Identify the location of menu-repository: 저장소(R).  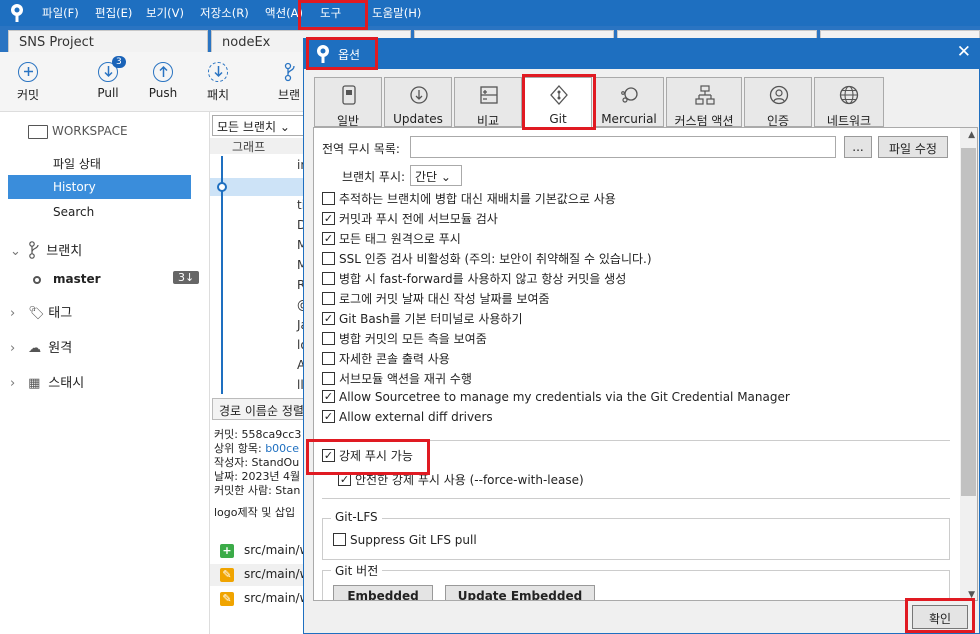
(224, 13).